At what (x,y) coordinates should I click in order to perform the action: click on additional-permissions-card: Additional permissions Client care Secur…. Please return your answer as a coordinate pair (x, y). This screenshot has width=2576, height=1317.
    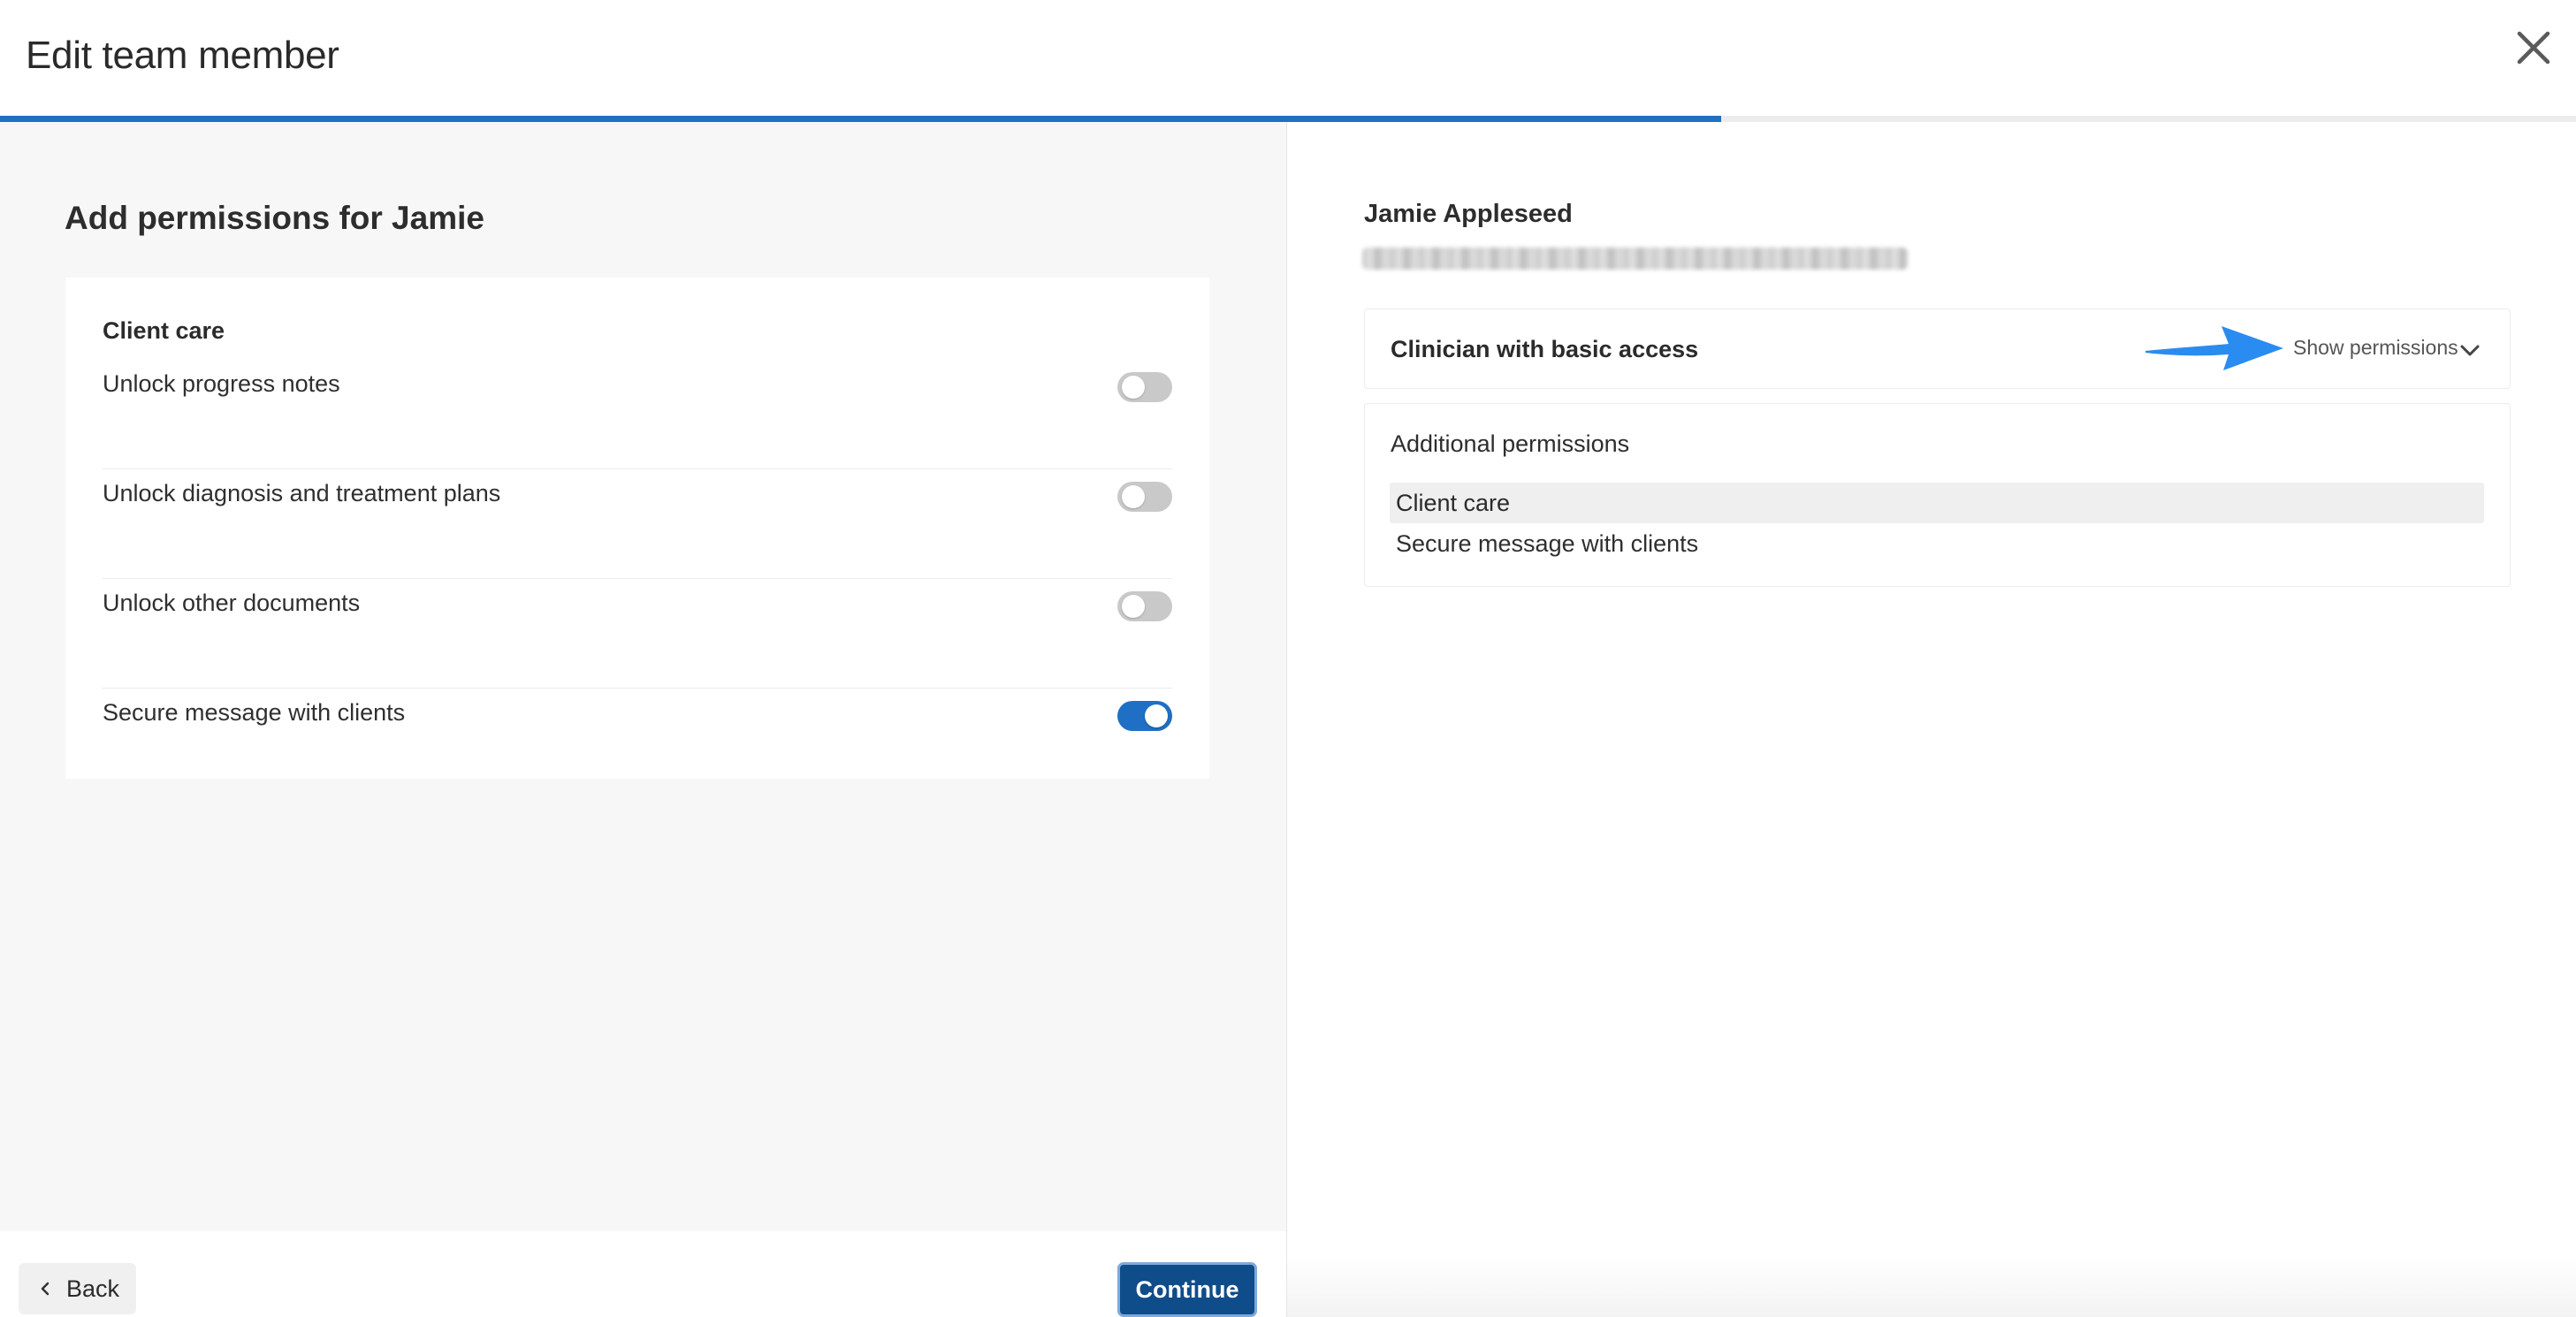
    Looking at the image, I should click on (1937, 495).